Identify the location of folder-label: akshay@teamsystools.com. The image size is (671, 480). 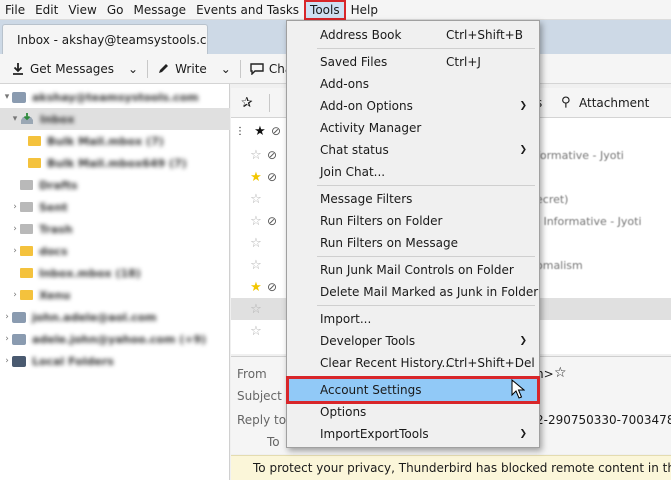
(115, 97).